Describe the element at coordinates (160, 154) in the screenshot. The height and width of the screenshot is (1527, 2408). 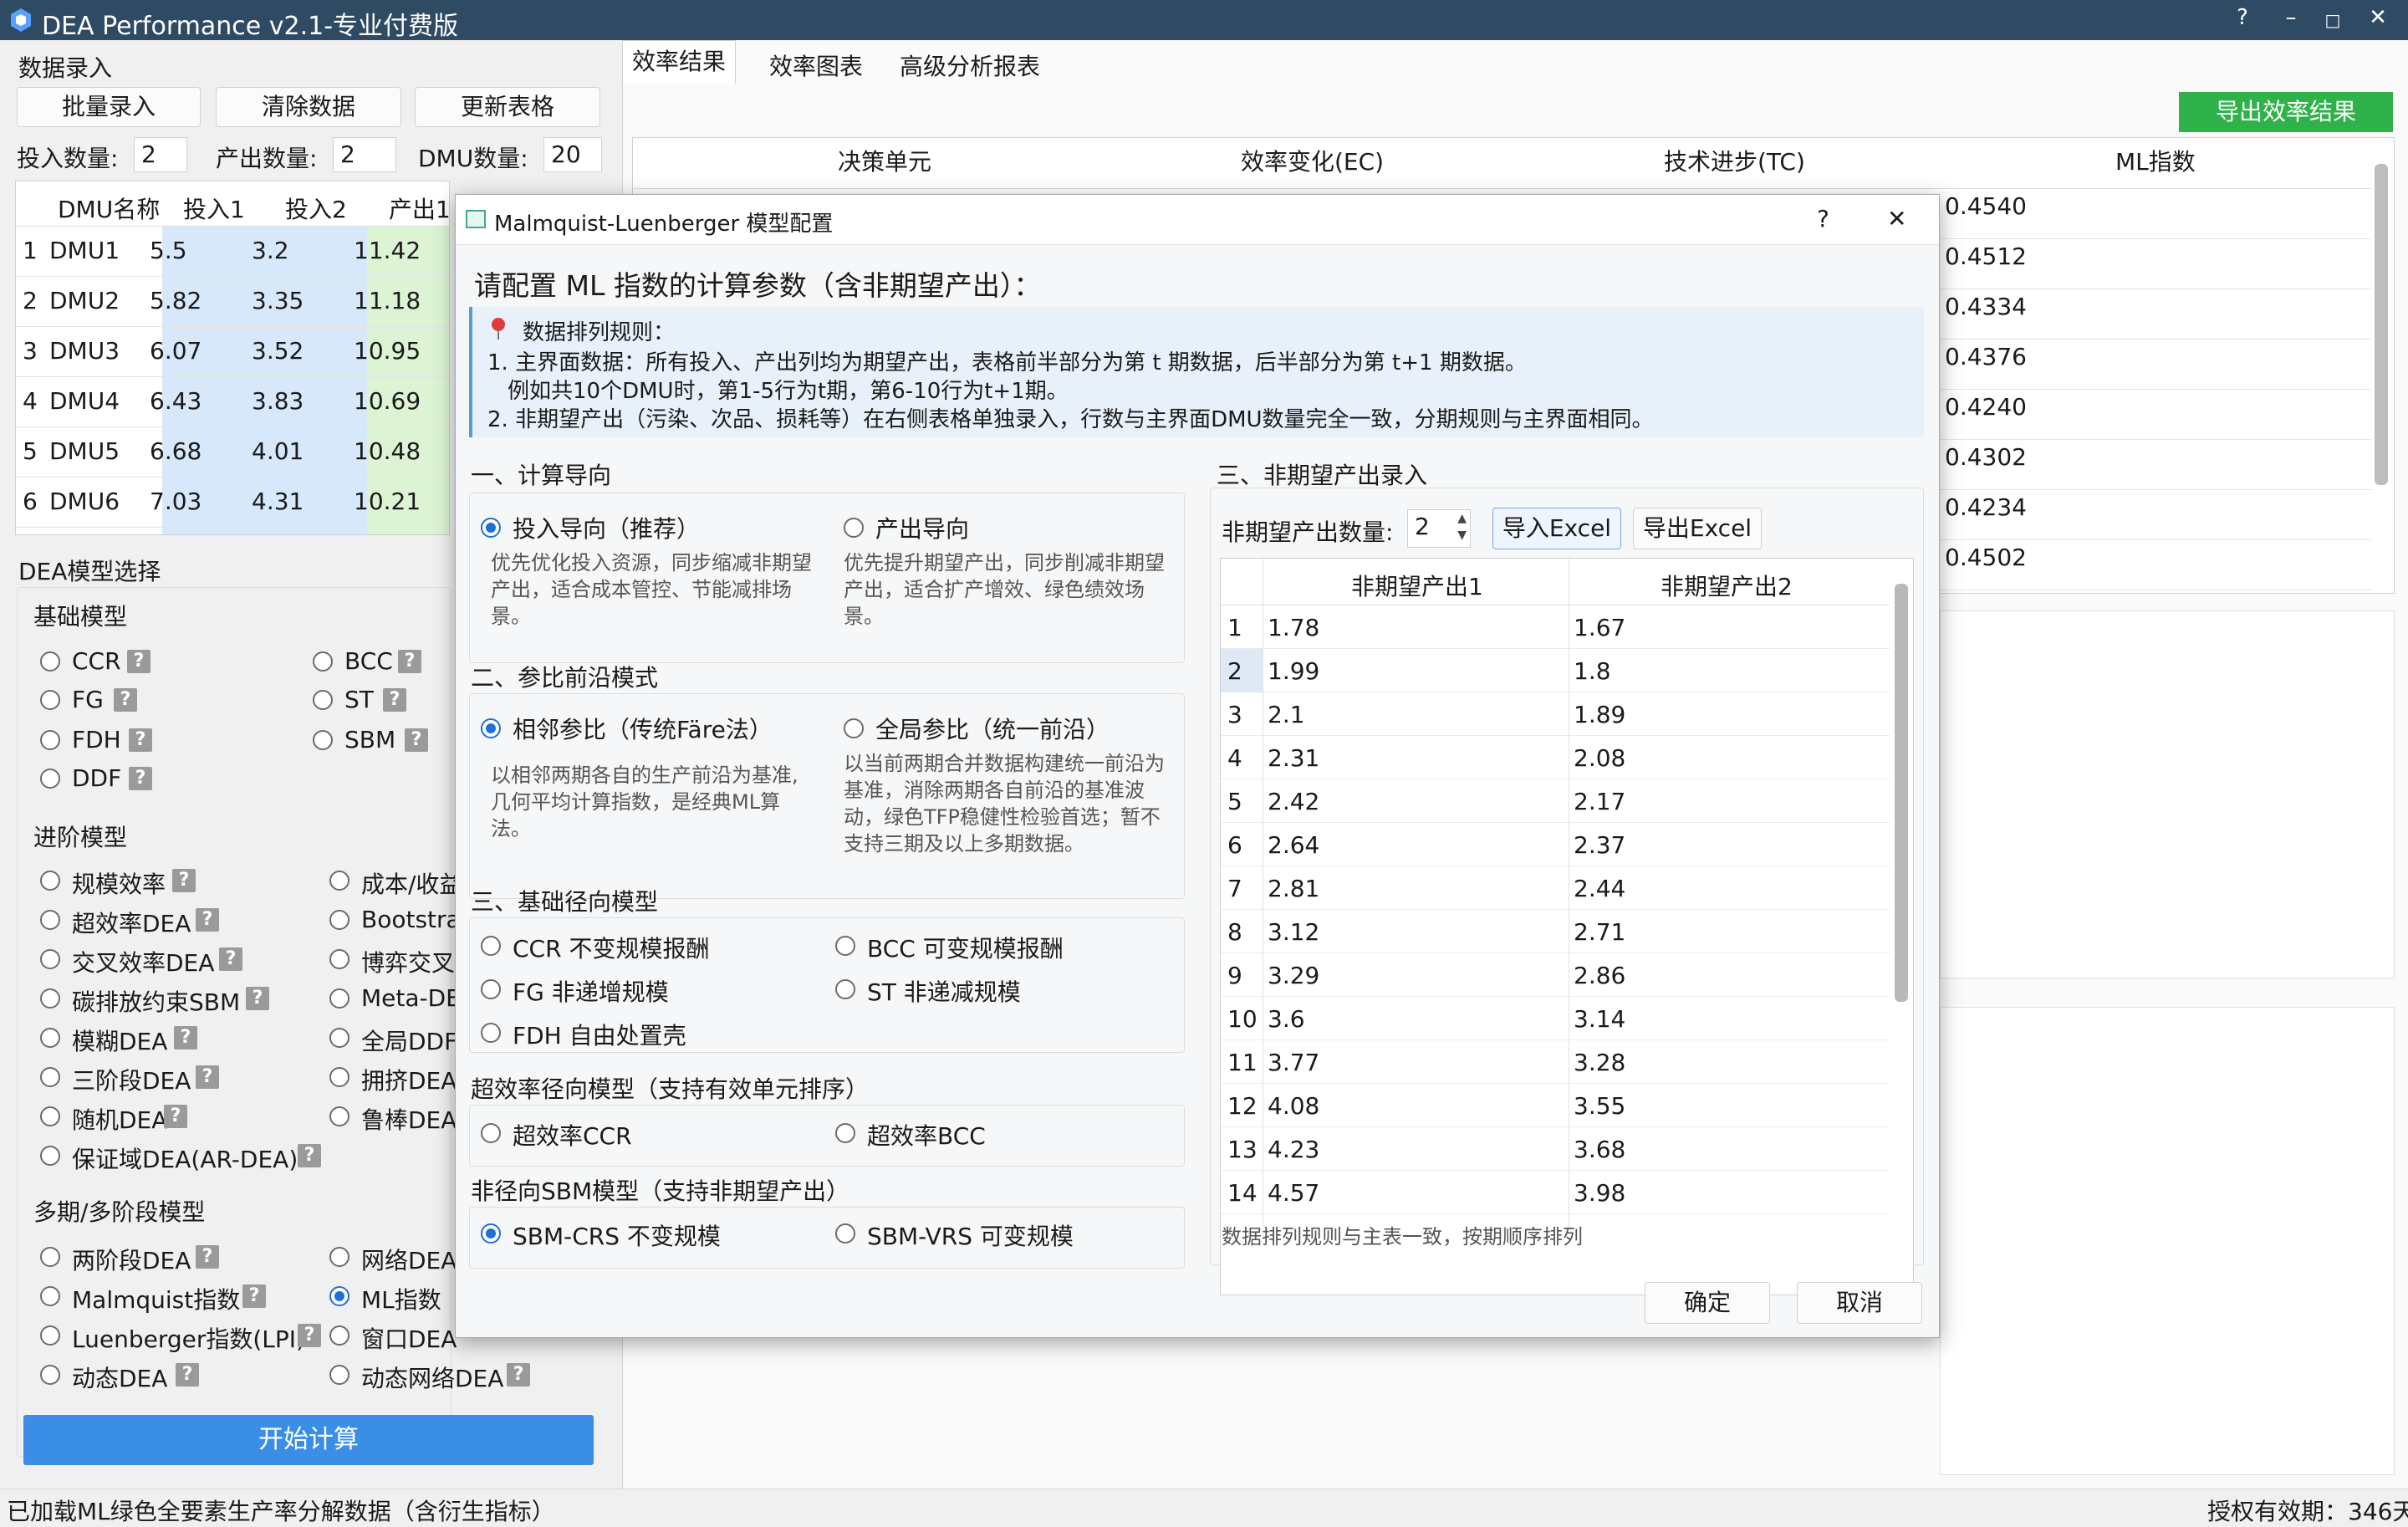
I see `inputs-count-field: 2` at that location.